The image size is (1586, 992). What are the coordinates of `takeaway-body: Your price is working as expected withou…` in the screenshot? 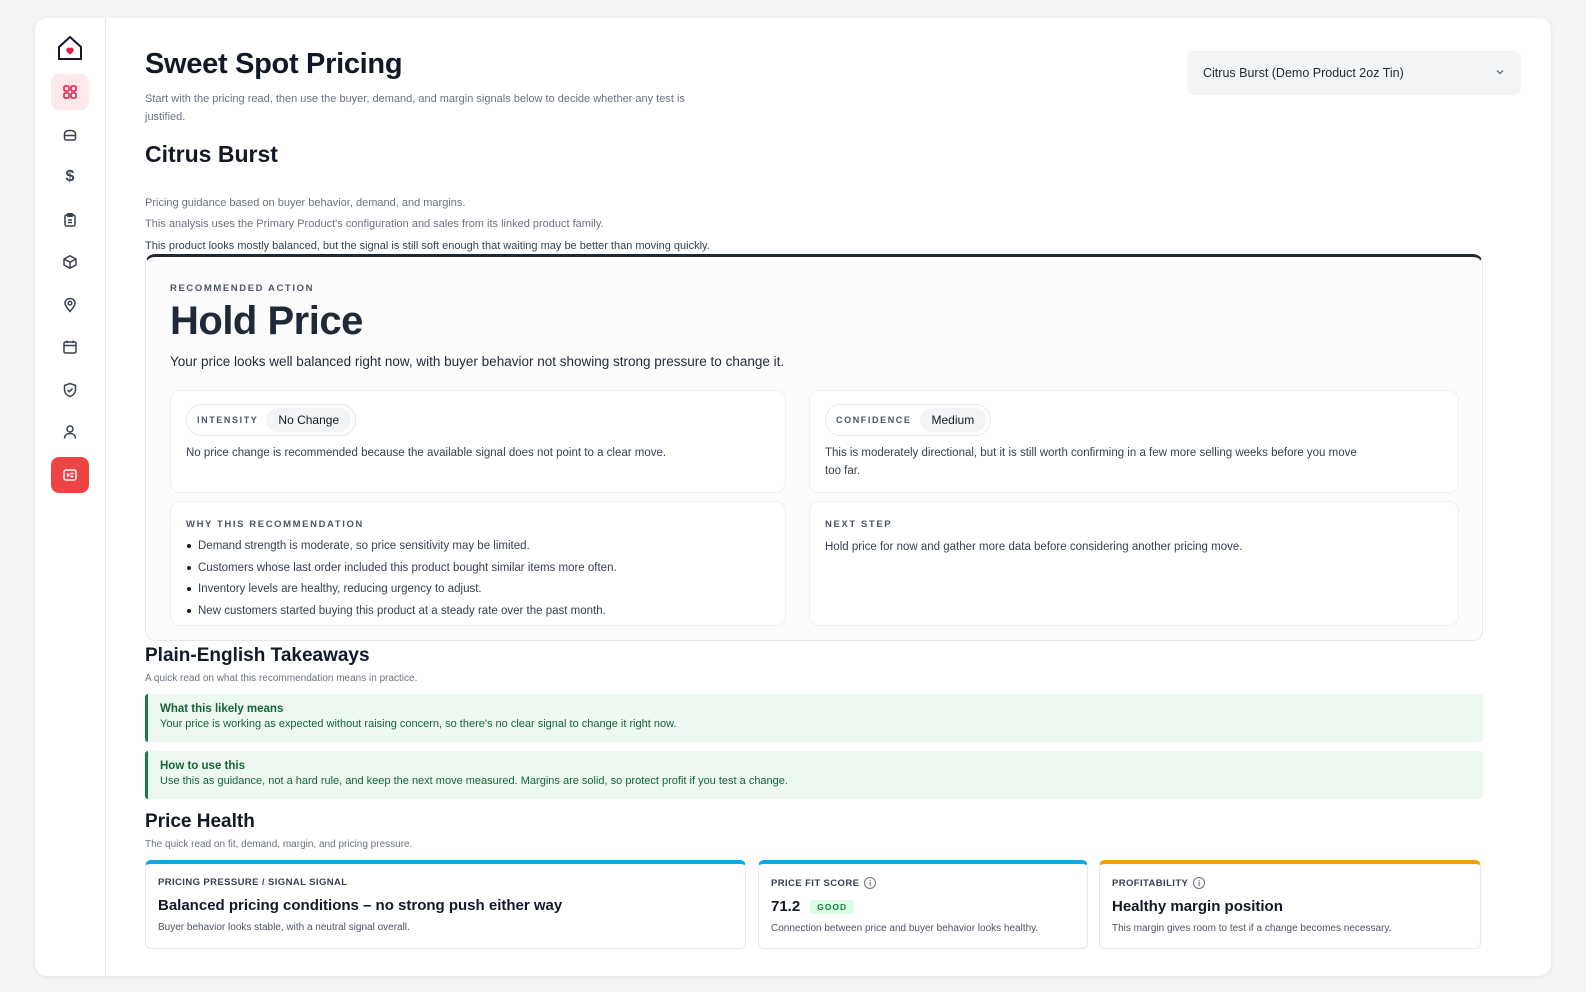 It's located at (418, 724).